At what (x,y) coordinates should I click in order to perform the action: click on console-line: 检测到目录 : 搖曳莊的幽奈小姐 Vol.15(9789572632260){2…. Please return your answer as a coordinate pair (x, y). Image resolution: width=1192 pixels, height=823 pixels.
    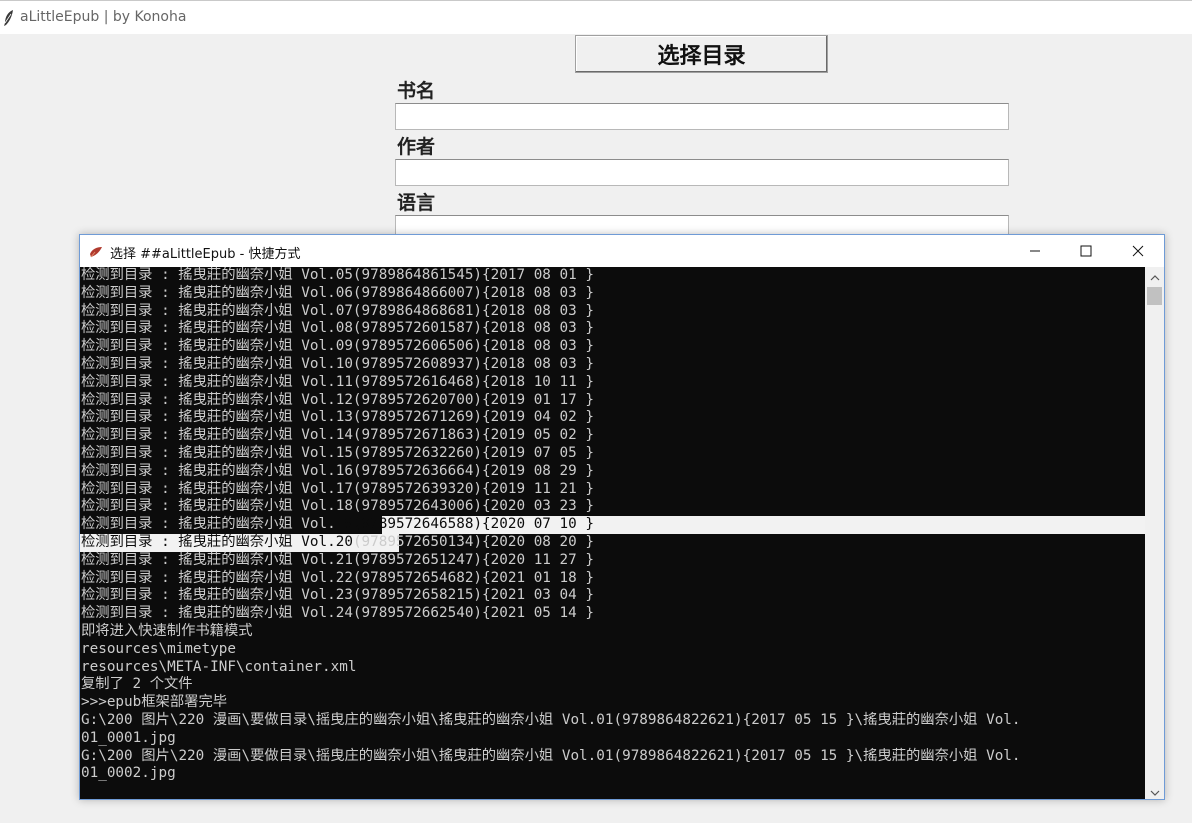
    Looking at the image, I should click on (337, 452).